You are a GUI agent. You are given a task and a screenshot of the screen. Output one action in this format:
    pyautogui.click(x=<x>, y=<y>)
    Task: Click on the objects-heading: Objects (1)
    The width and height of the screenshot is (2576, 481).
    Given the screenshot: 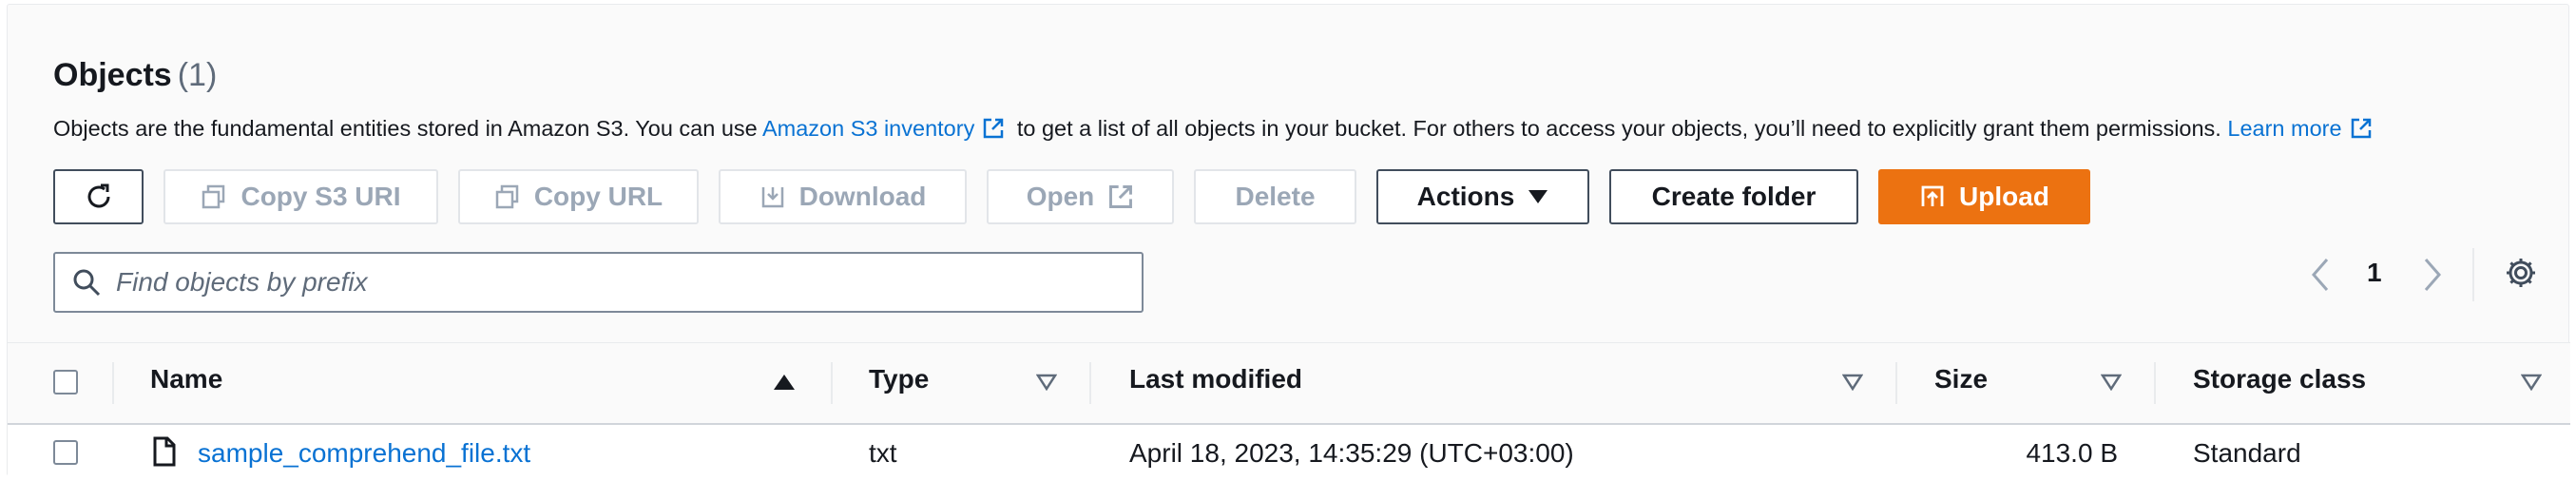 What is the action you would take?
    pyautogui.click(x=135, y=75)
    